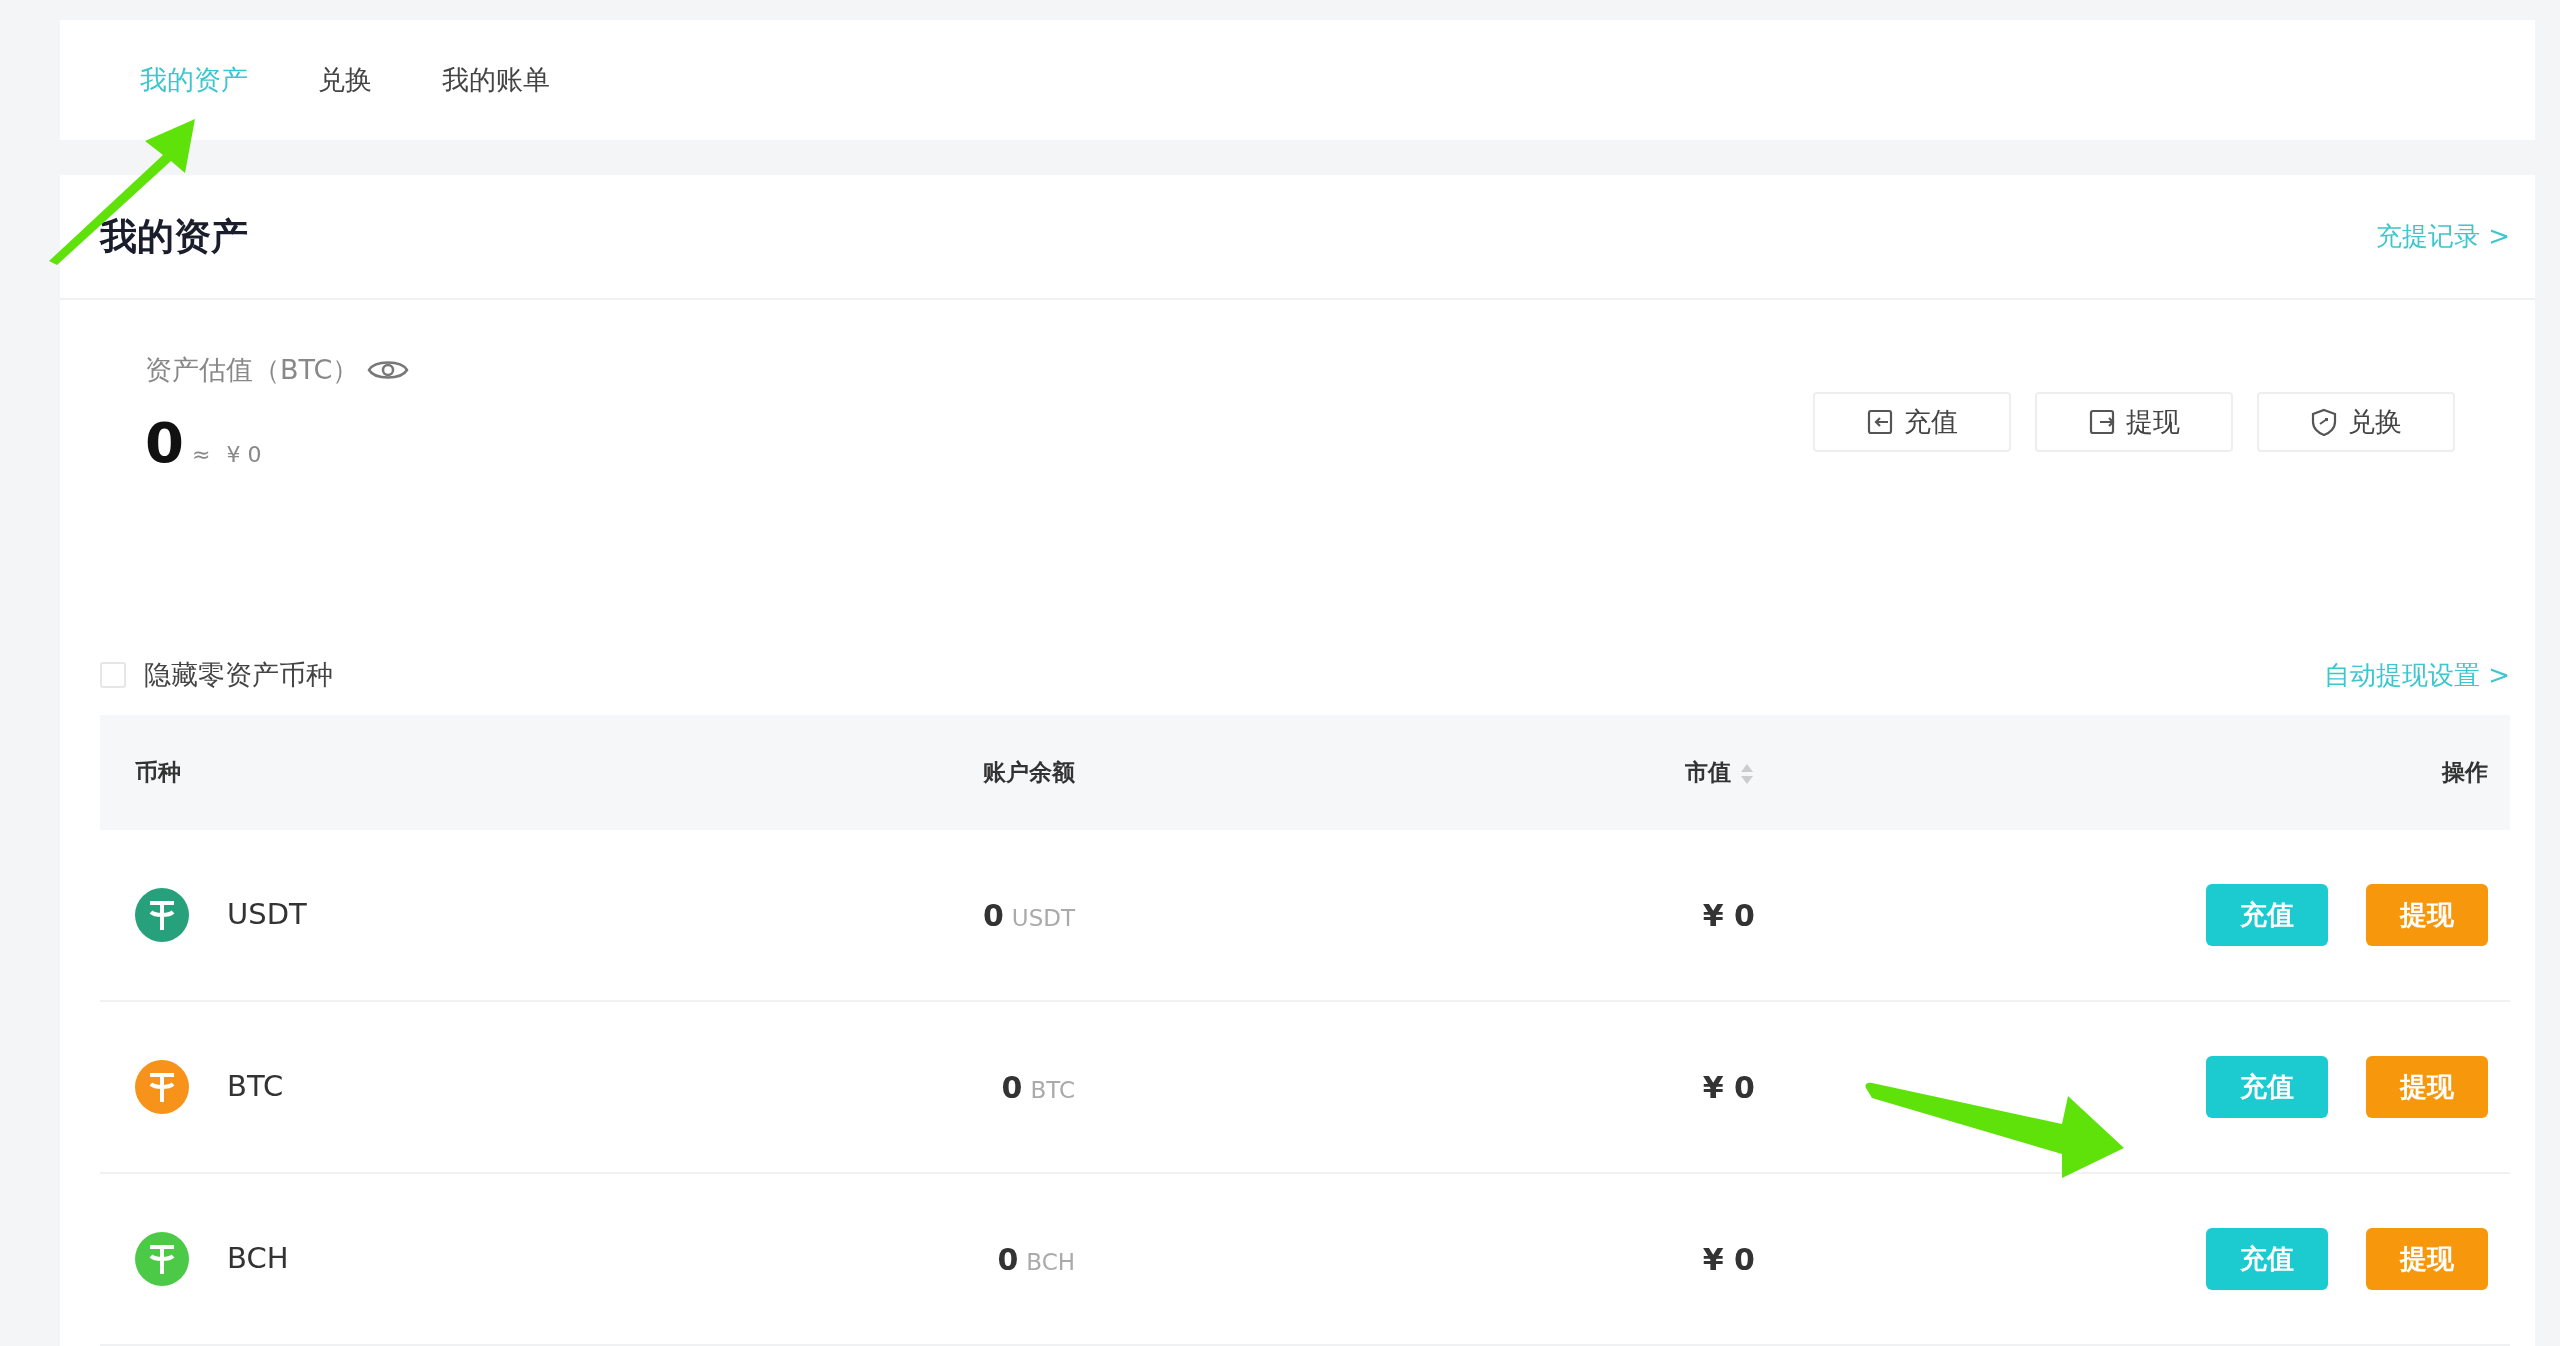 This screenshot has height=1346, width=2560. Describe the element at coordinates (194, 80) in the screenshot. I see `tab: 我的资产` at that location.